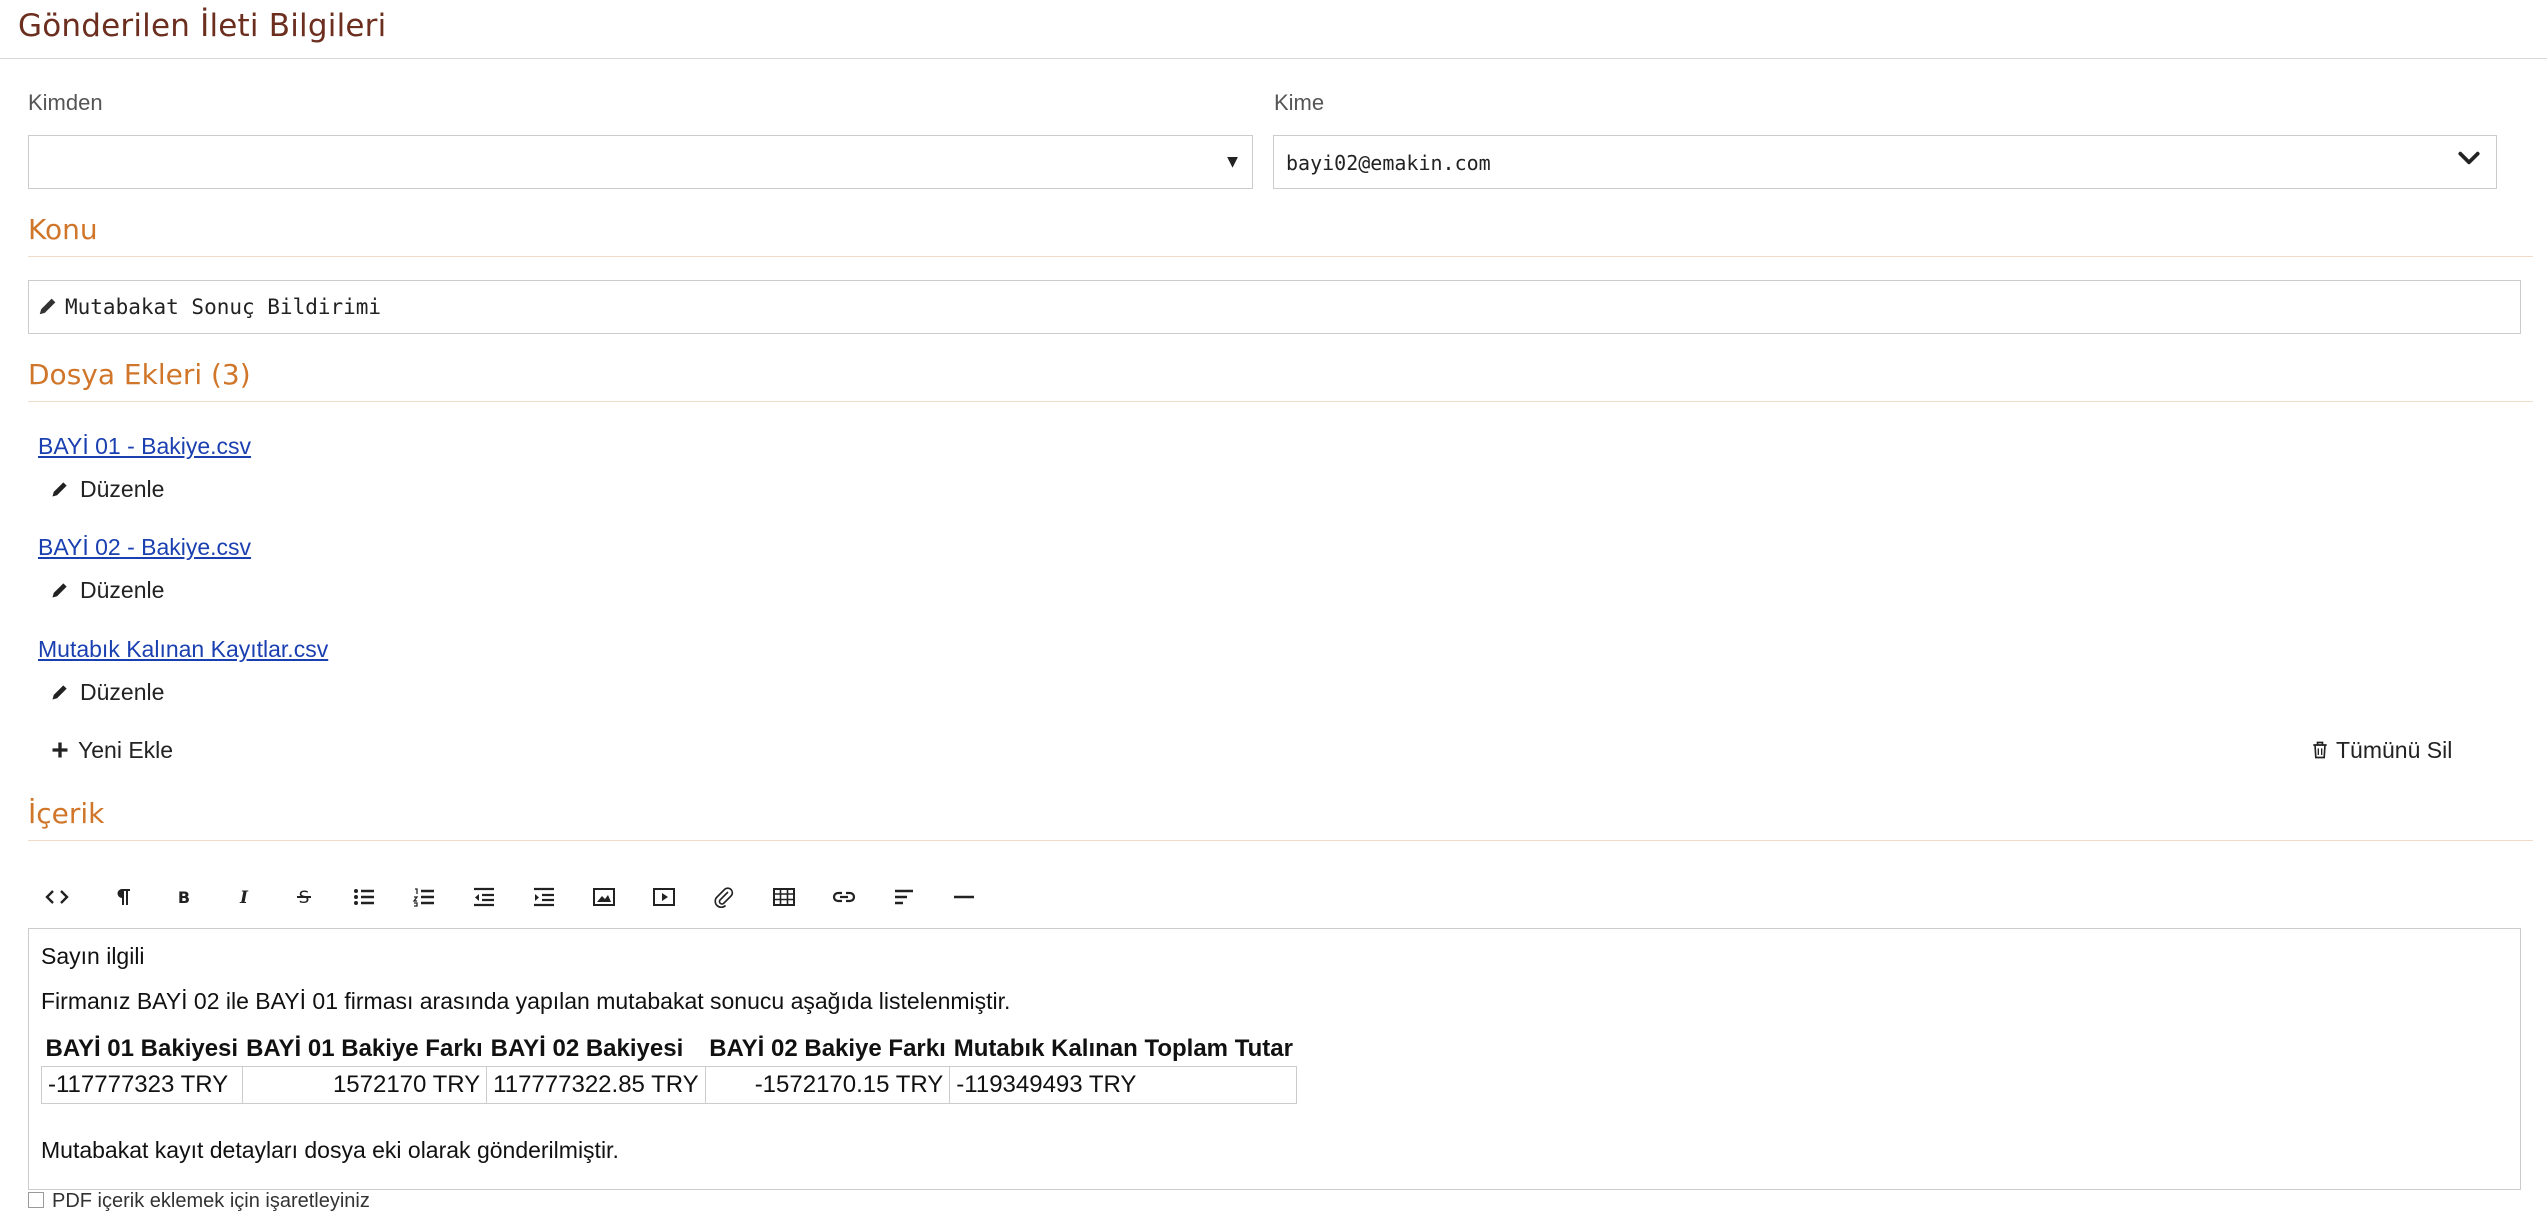  I want to click on table-cell: -1572170.15 TRY, so click(827, 1085).